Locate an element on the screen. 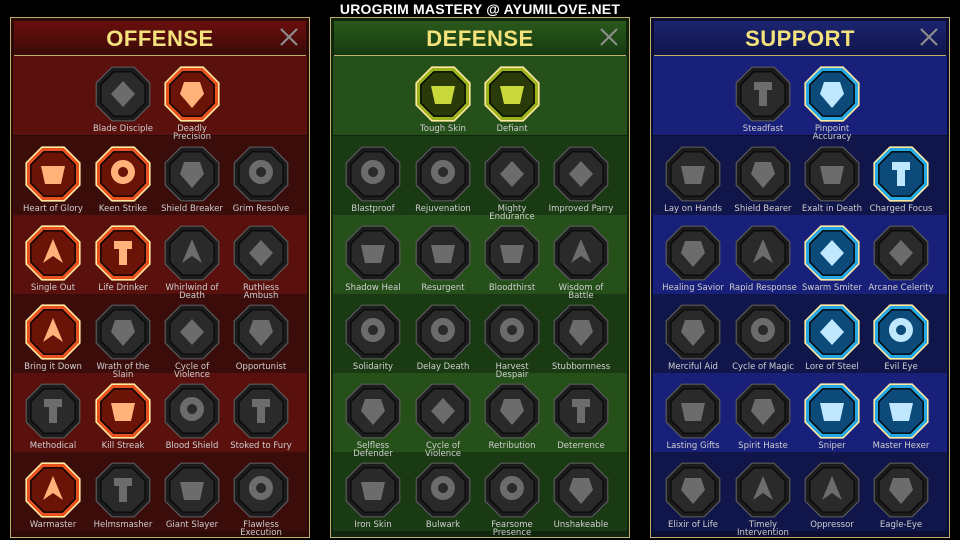 The image size is (960, 540). talent-sniper: Sniper is located at coordinates (832, 420).